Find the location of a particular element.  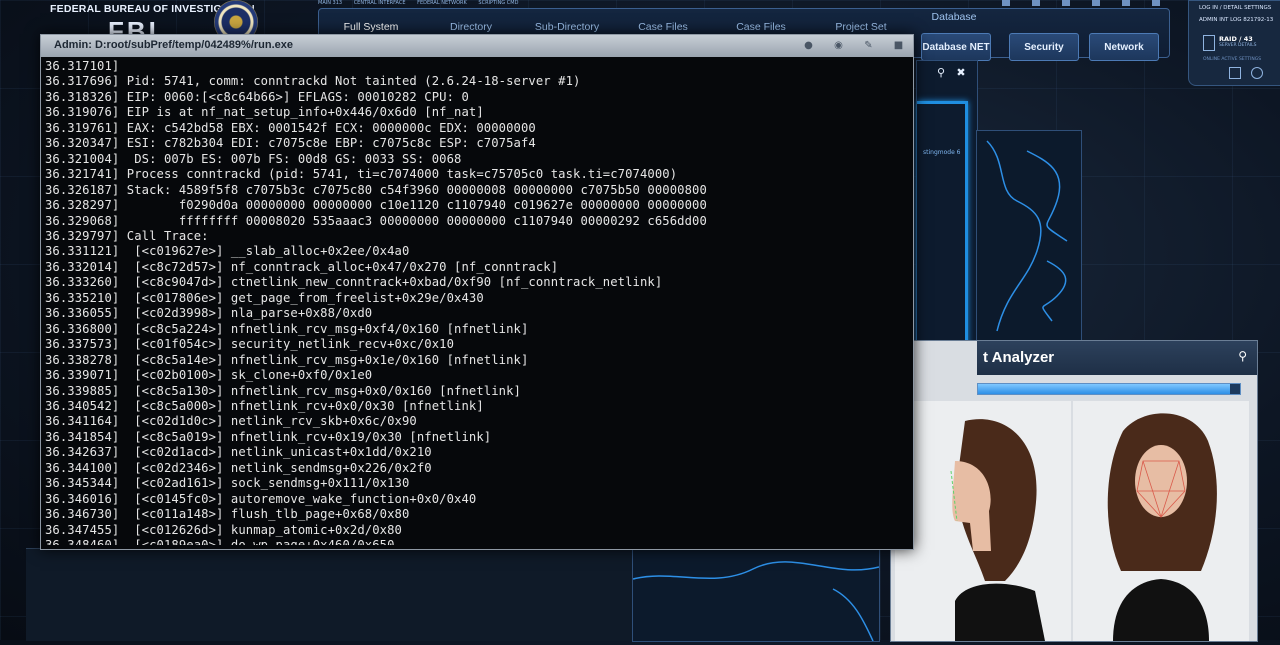

analyzer-progress is located at coordinates (1109, 389).